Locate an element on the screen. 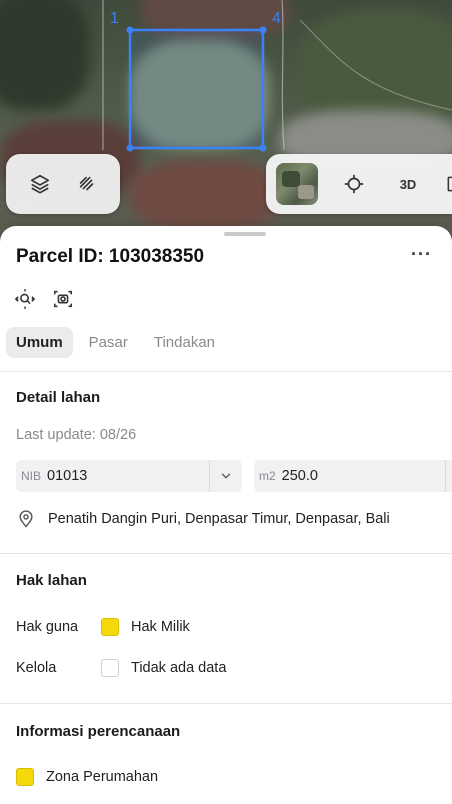 The width and height of the screenshot is (452, 804). tab-pasar: Pasar is located at coordinates (108, 342).